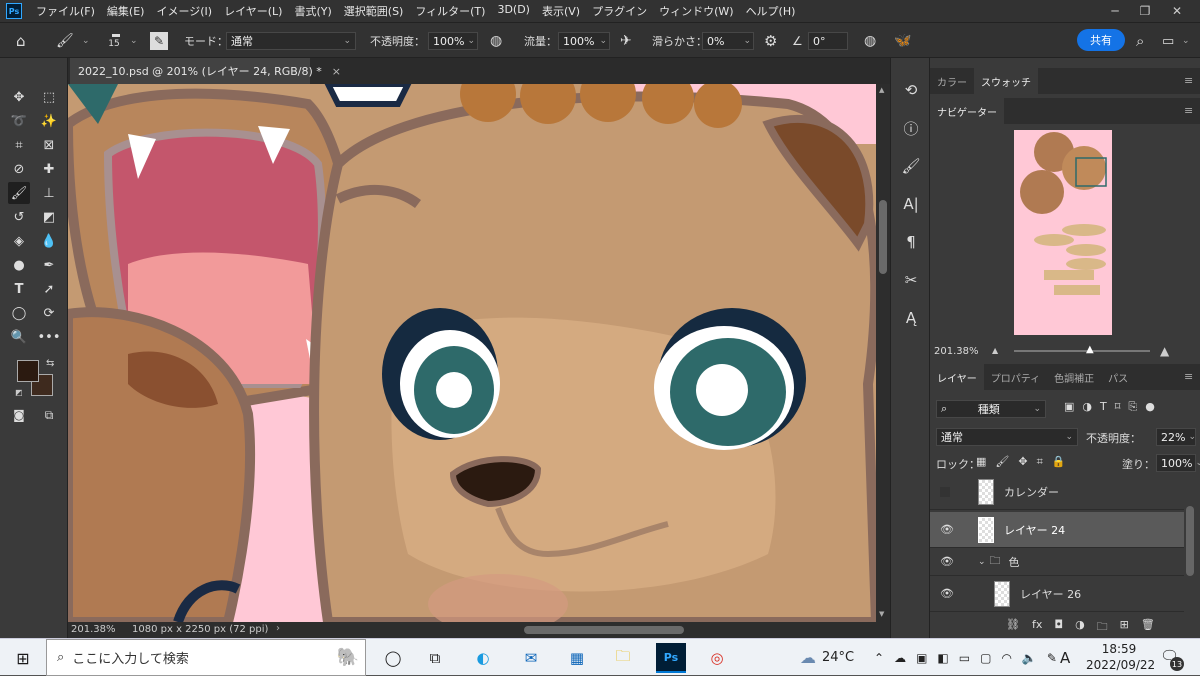  Describe the element at coordinates (577, 658) in the screenshot. I see `store-icon: ▦` at that location.